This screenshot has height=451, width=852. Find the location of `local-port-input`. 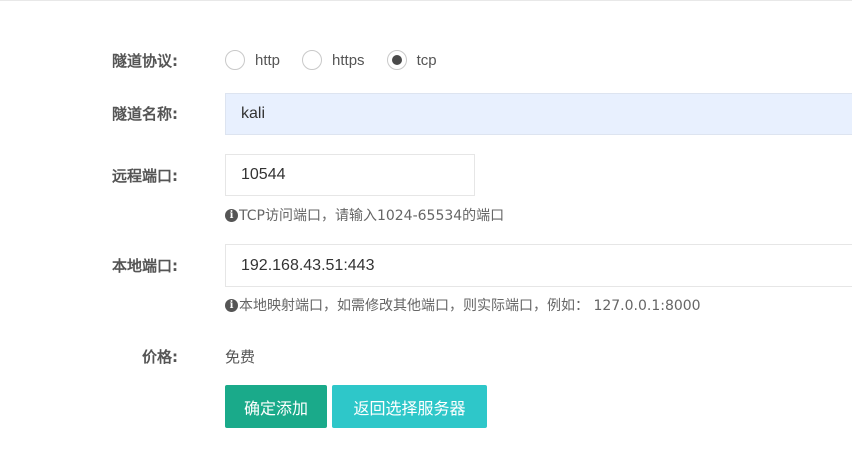

local-port-input is located at coordinates (538, 265).